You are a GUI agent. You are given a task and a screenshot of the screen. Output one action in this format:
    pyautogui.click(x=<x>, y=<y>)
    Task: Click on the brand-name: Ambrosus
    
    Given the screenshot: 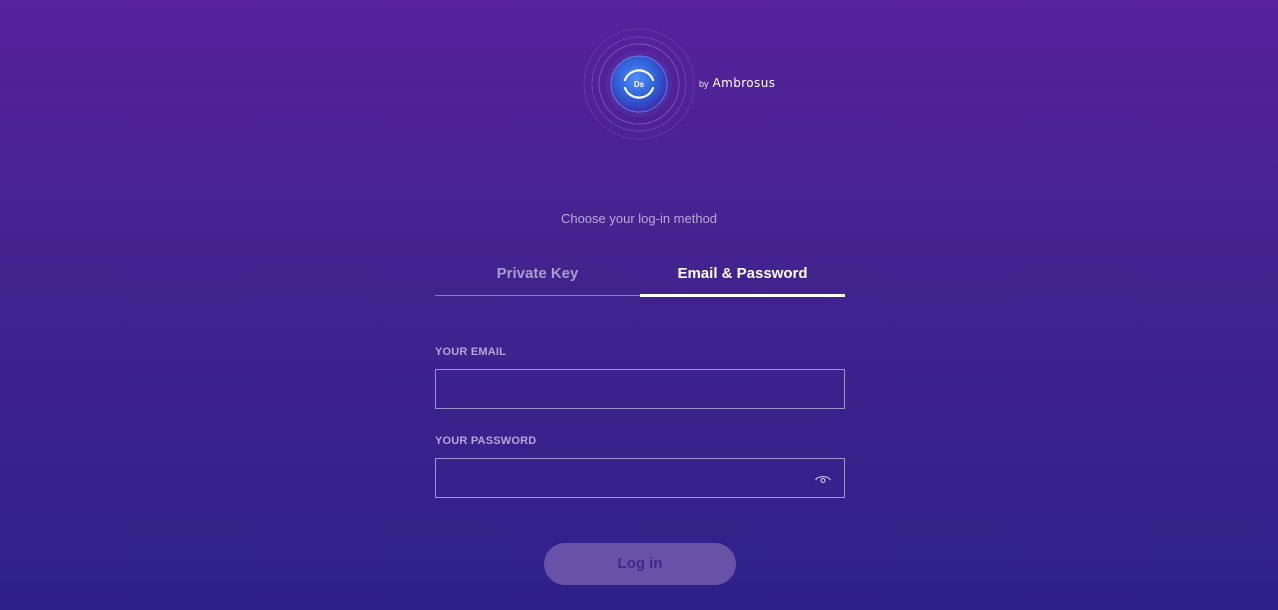 What is the action you would take?
    pyautogui.click(x=744, y=83)
    